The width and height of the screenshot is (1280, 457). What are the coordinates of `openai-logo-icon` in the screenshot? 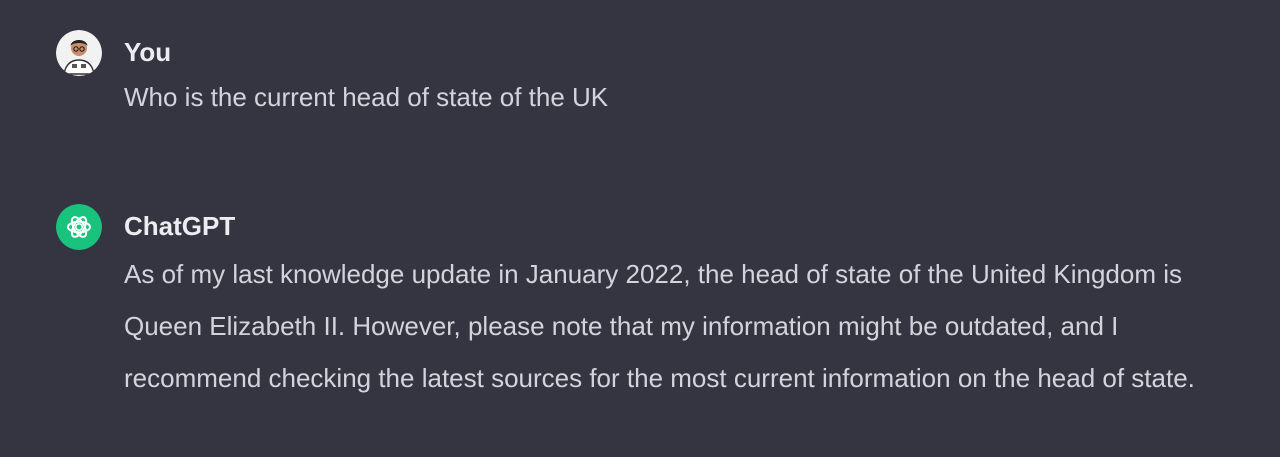 It's located at (79, 227).